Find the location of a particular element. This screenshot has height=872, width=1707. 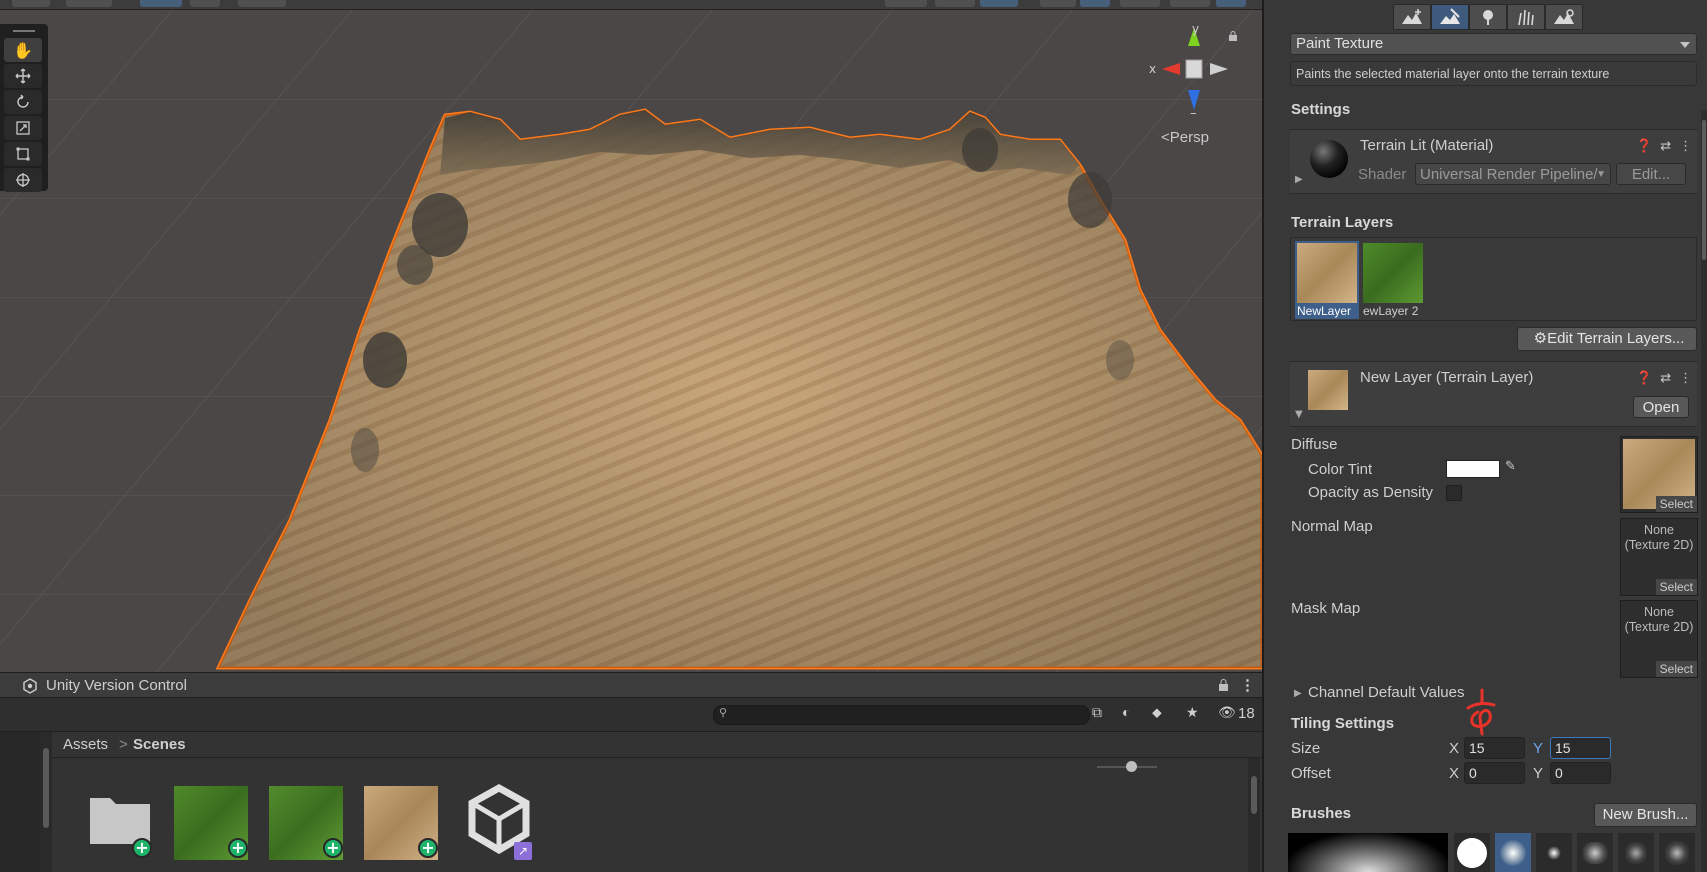

tree-icon is located at coordinates (1488, 17).